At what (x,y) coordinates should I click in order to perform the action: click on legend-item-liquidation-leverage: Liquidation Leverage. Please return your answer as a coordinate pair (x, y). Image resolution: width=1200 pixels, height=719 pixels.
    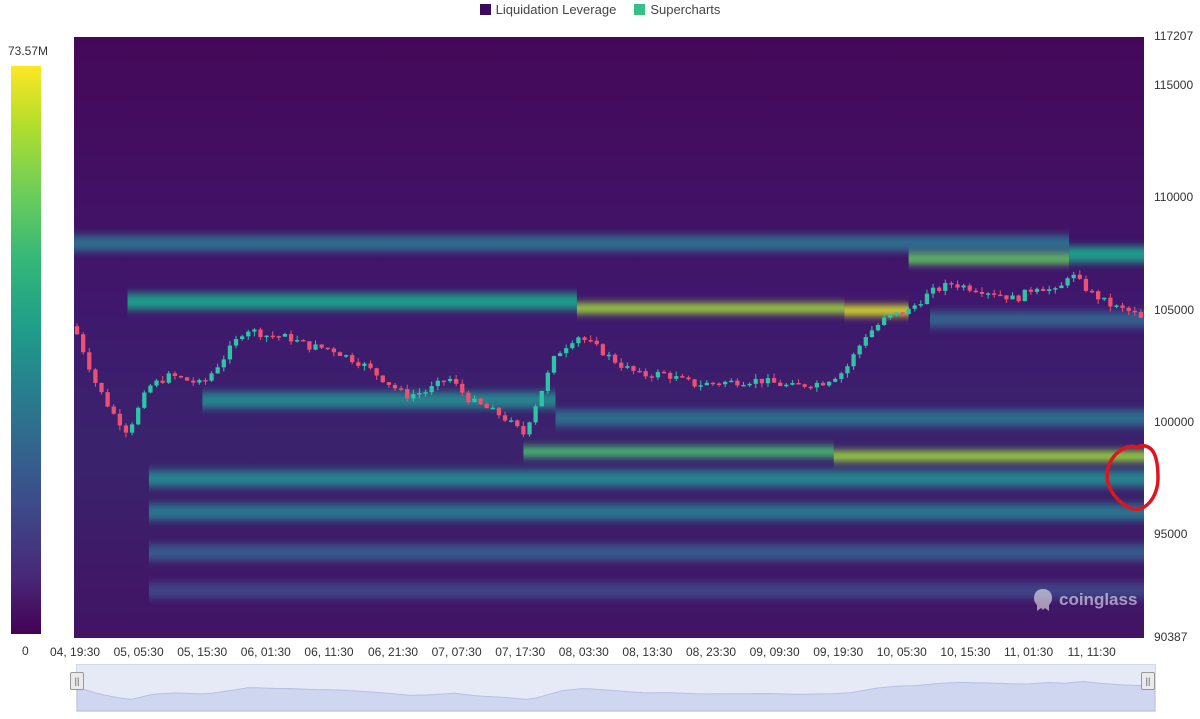
    Looking at the image, I should click on (548, 9).